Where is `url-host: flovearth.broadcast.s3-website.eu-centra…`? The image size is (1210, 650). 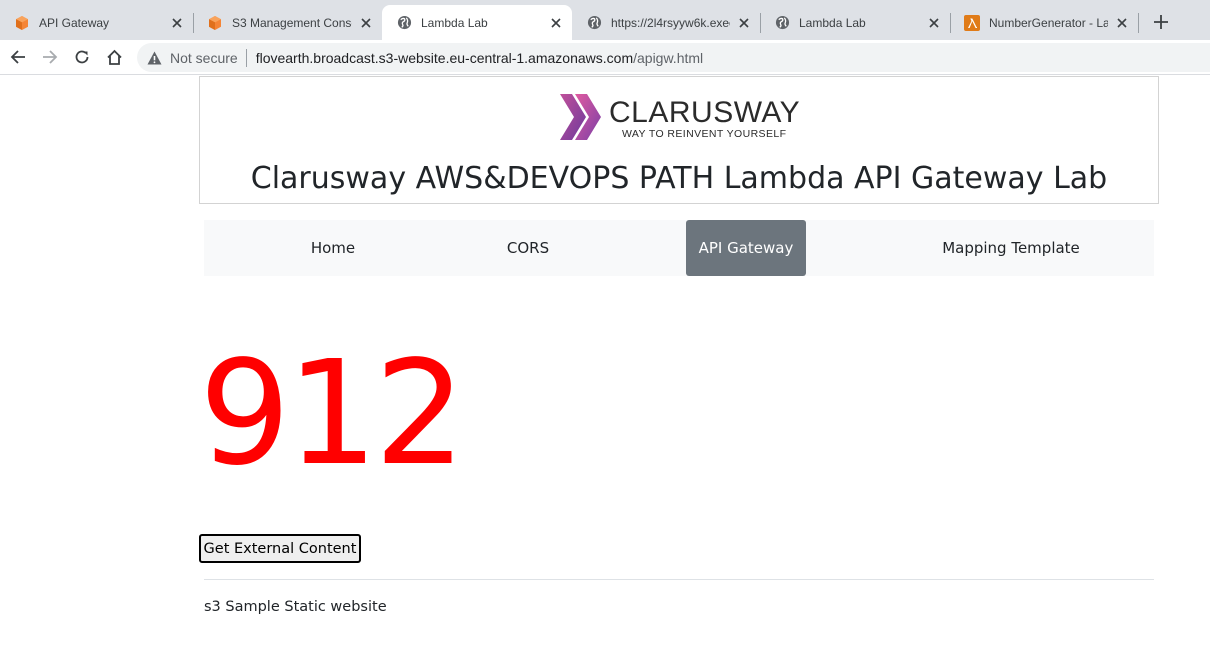 url-host: flovearth.broadcast.s3-website.eu-centra… is located at coordinates (444, 57).